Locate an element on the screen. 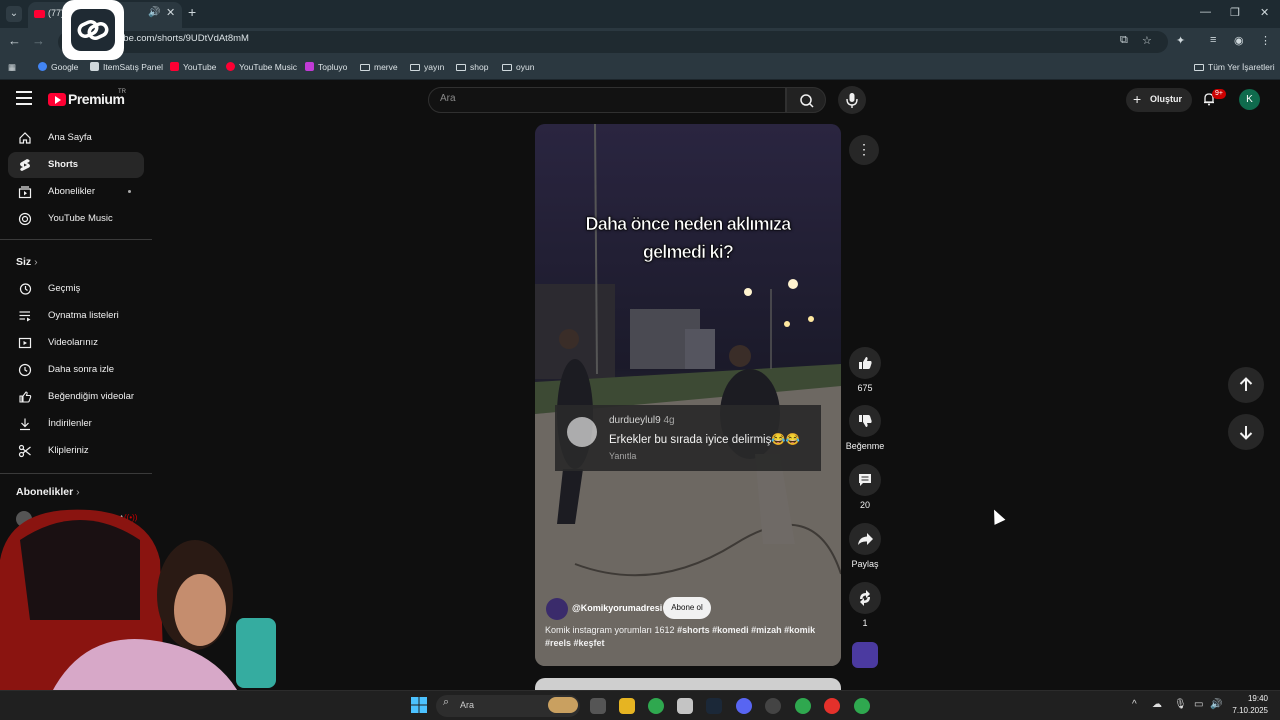  bookmark-youtube-music: YouTube Music is located at coordinates (261, 67).